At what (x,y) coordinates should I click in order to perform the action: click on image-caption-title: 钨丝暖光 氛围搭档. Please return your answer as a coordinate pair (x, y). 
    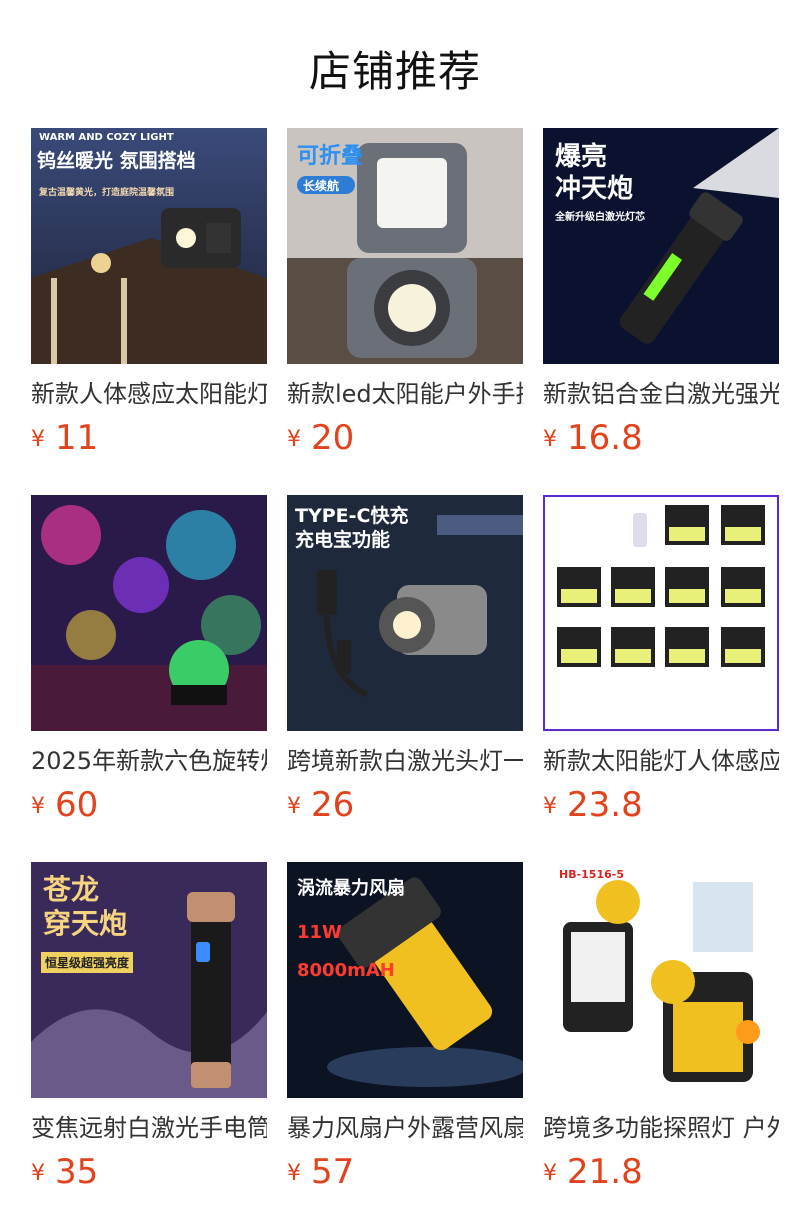
    Looking at the image, I should click on (116, 161).